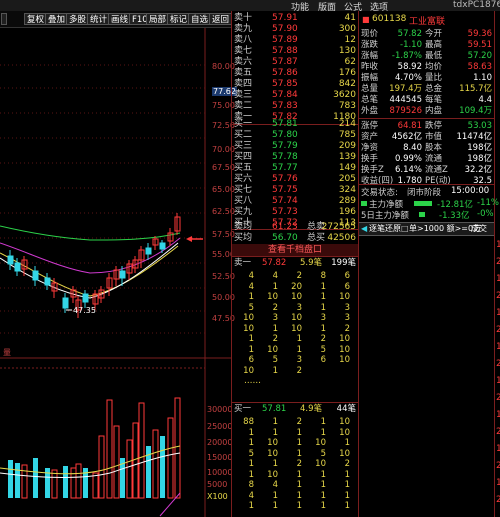 The image size is (500, 517). What do you see at coordinates (379, 6) in the screenshot?
I see `menu-options: 选项` at bounding box center [379, 6].